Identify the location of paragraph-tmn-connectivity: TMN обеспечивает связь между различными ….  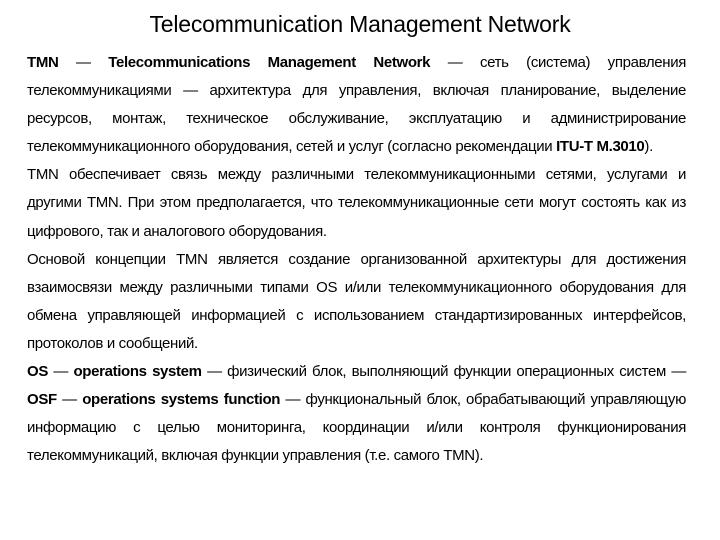
(356, 203).